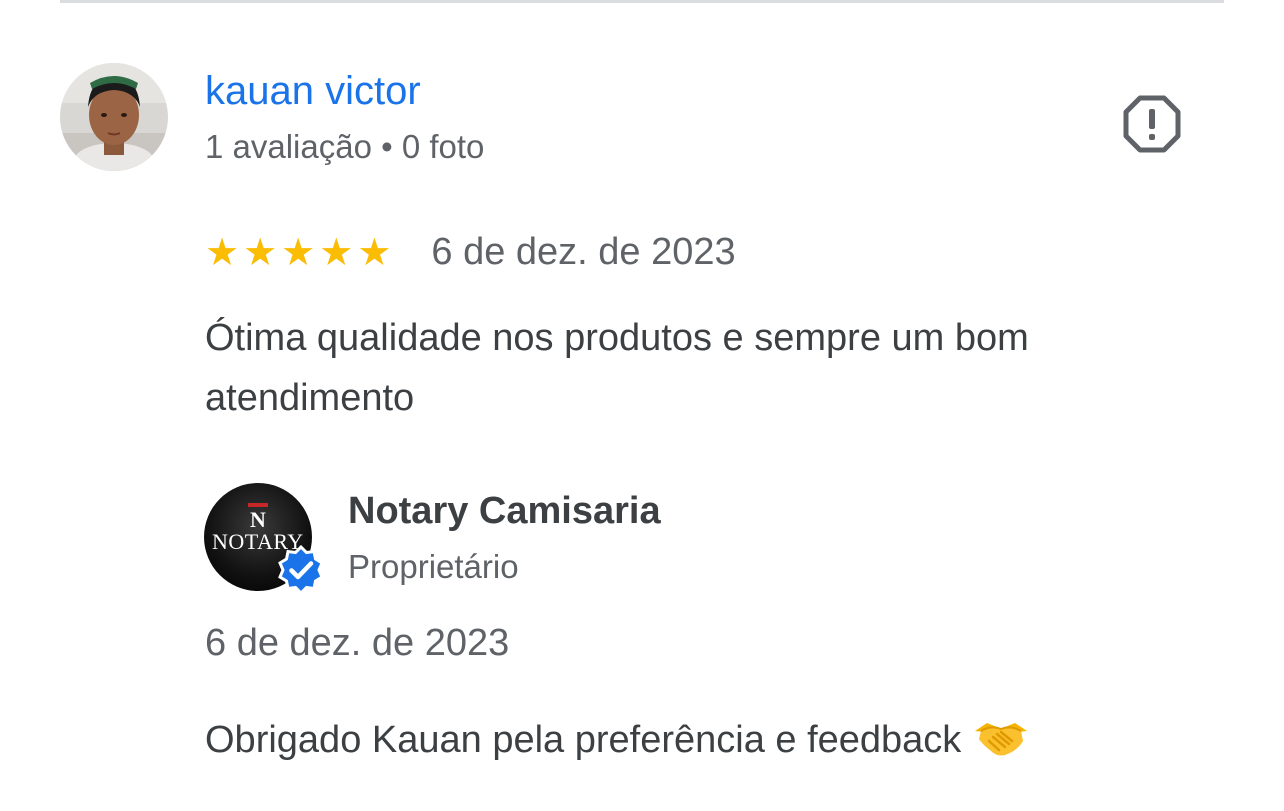  Describe the element at coordinates (264, 539) in the screenshot. I see `owner-avatar: N NOTARY` at that location.